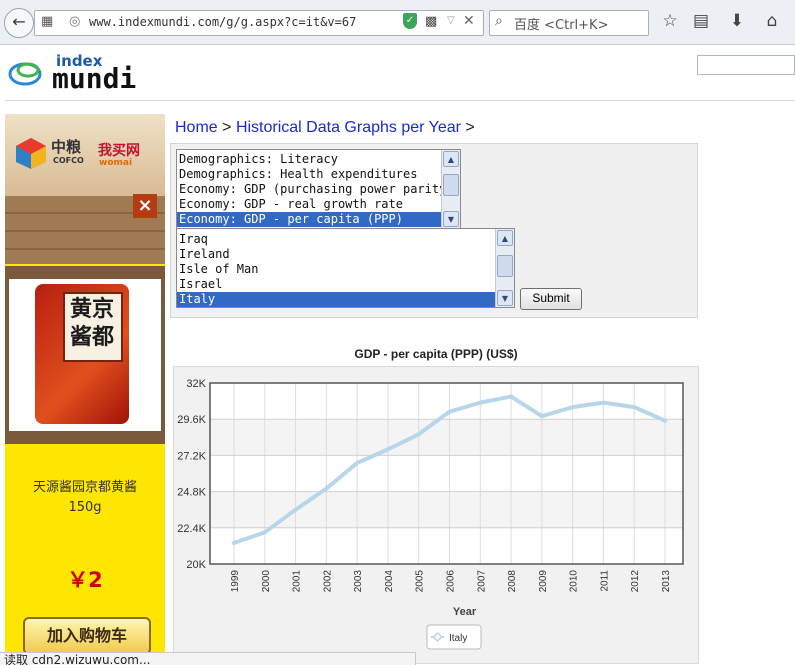  Describe the element at coordinates (297, 581) in the screenshot. I see `x-tick-label: 2001` at that location.